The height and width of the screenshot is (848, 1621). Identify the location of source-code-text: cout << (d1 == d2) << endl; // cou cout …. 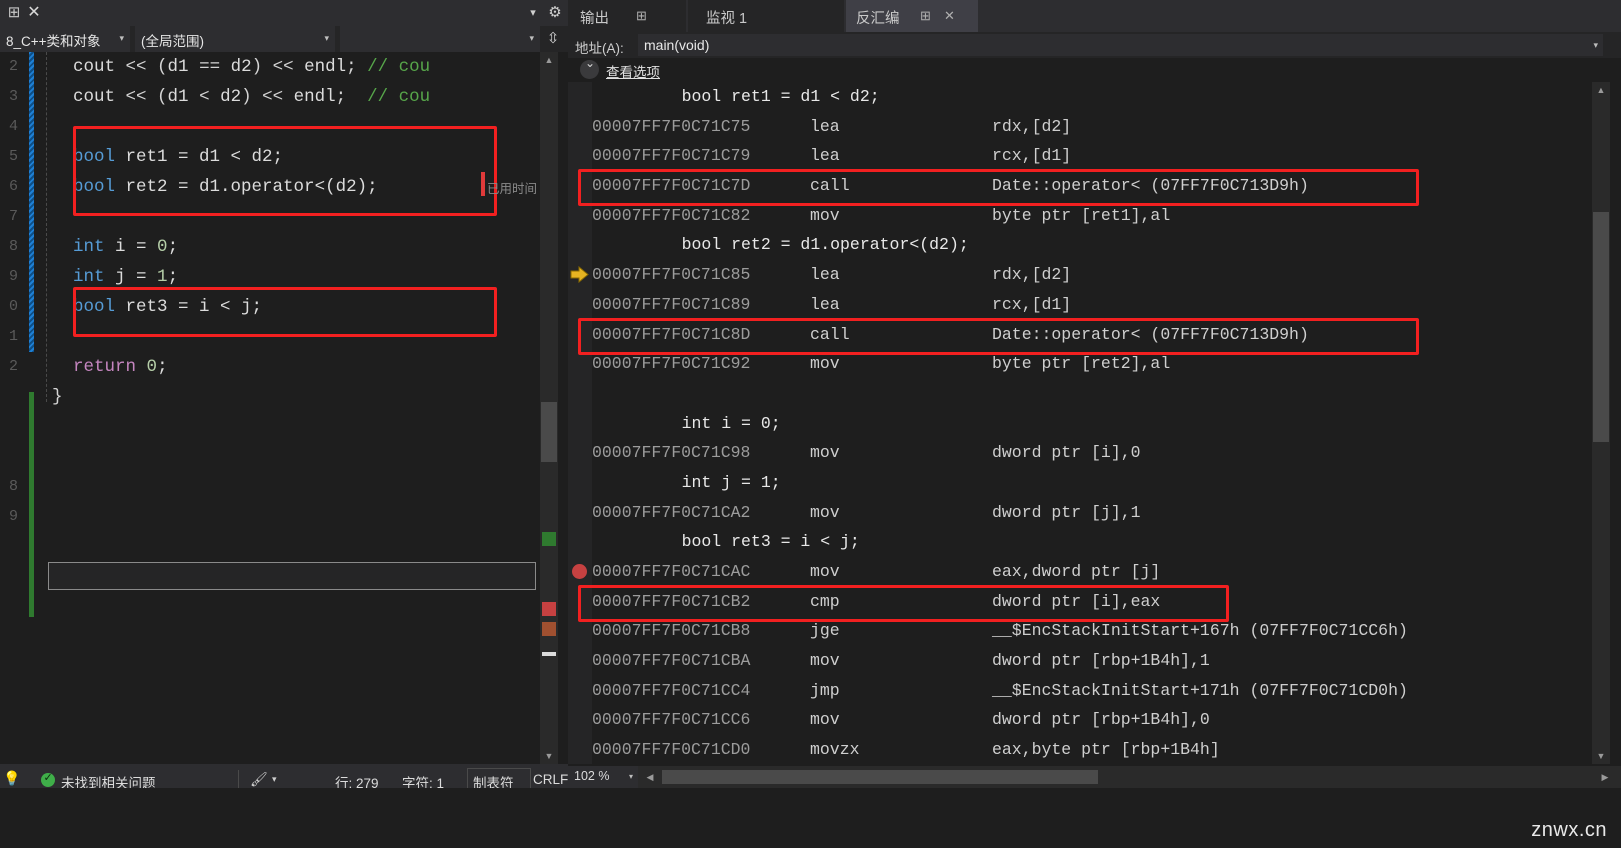
(302, 232).